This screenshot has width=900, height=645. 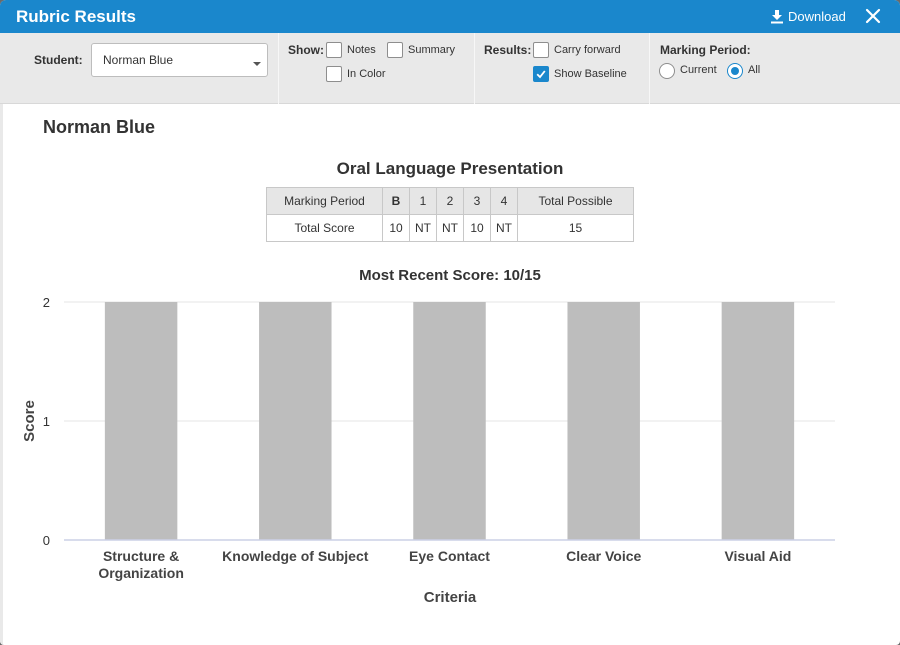 What do you see at coordinates (450, 16) in the screenshot?
I see `dialog-titlebar: Rubric Results Download` at bounding box center [450, 16].